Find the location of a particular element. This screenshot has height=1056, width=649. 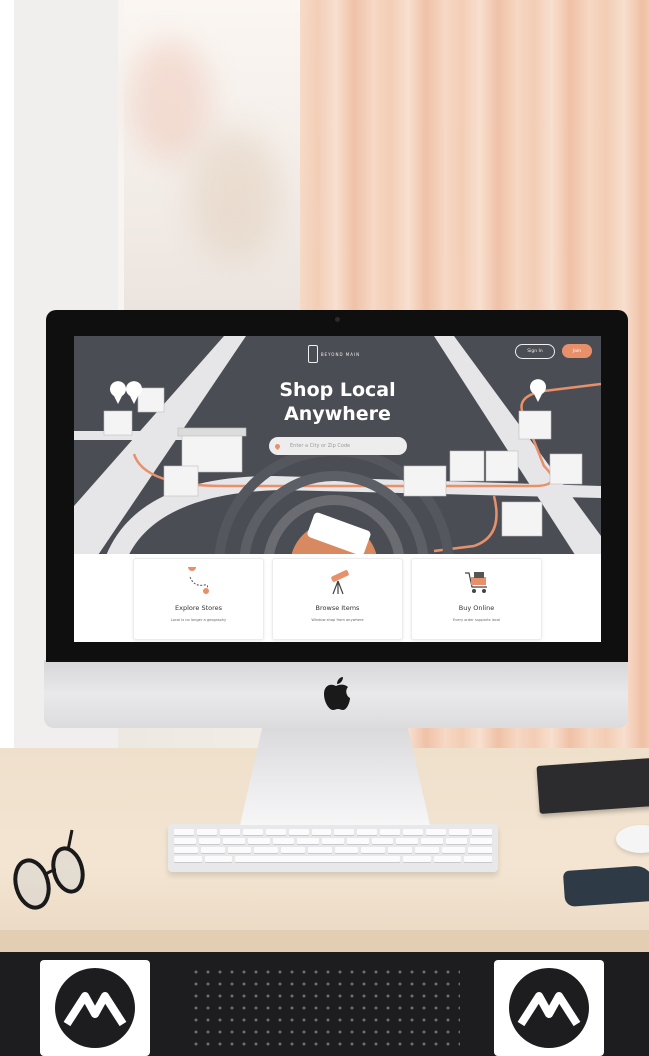

m-logo-tile-left is located at coordinates (95, 1008).